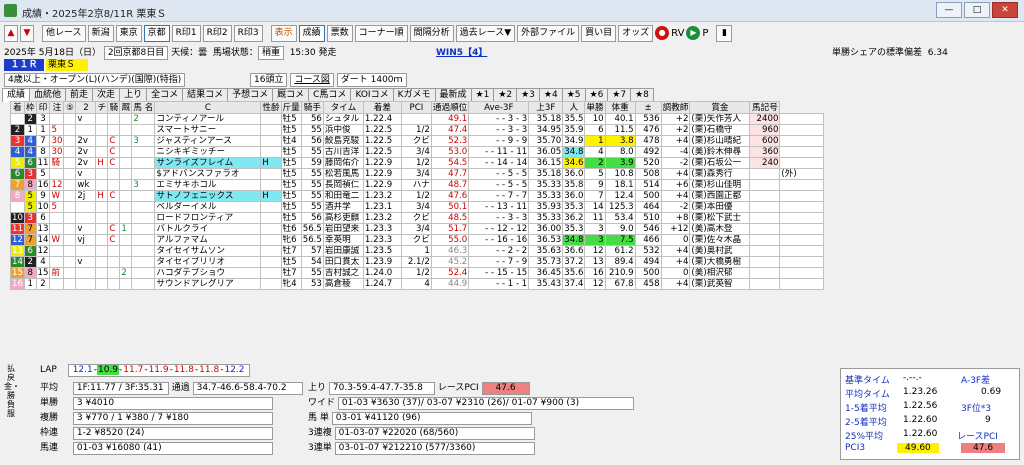  What do you see at coordinates (343, 107) in the screenshot?
I see `column-header: タイム` at bounding box center [343, 107].